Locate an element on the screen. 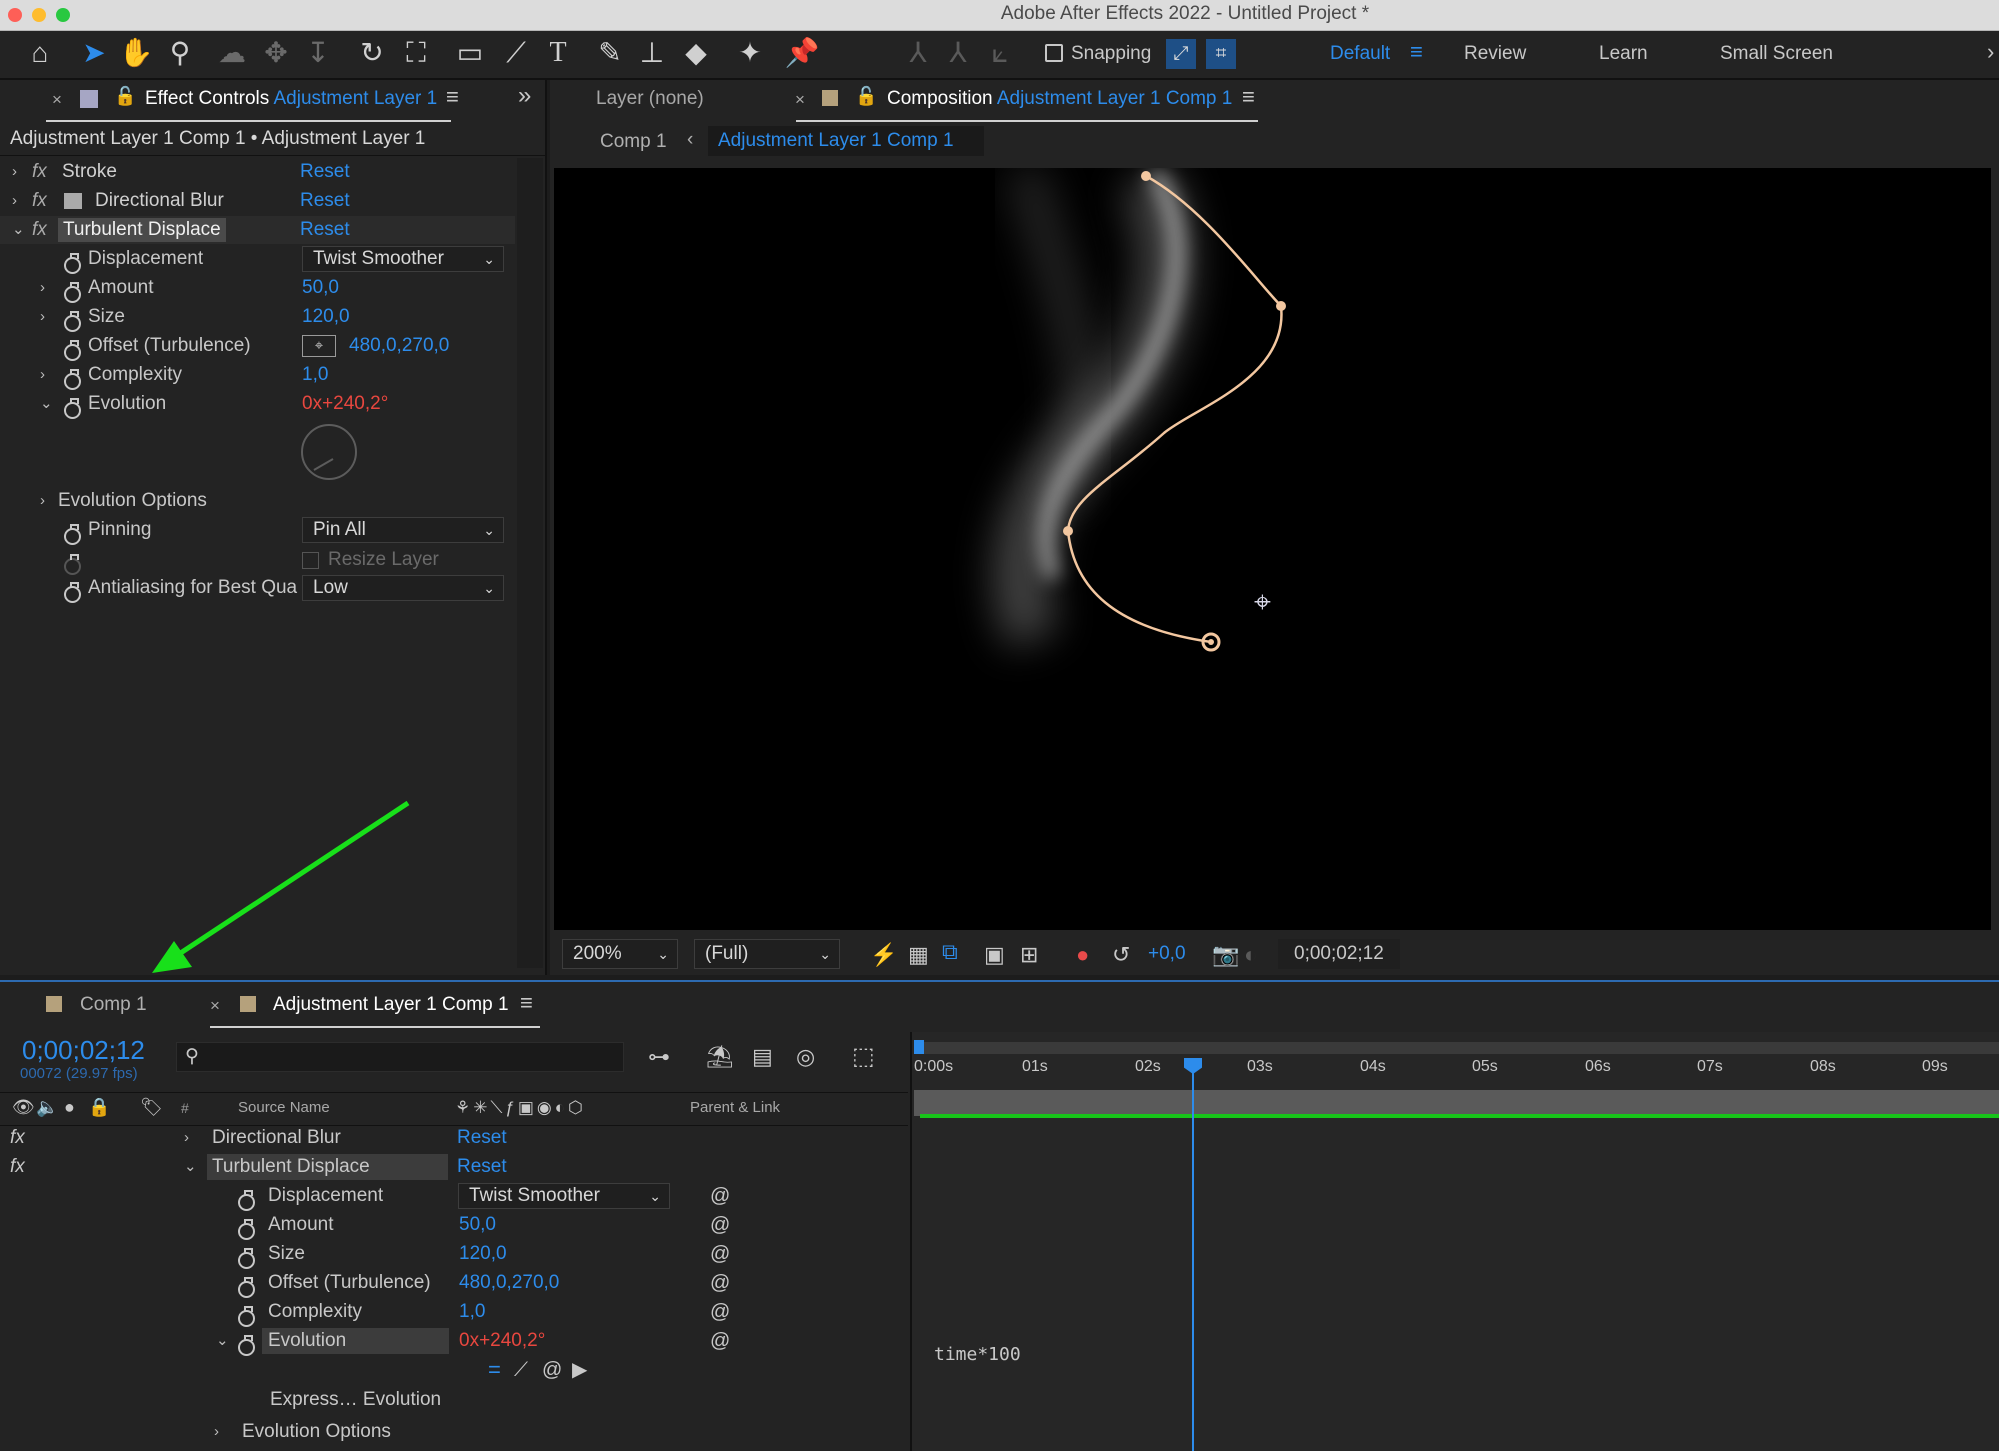 The width and height of the screenshot is (1999, 1451). more-workspaces-icon: › is located at coordinates (1990, 52).